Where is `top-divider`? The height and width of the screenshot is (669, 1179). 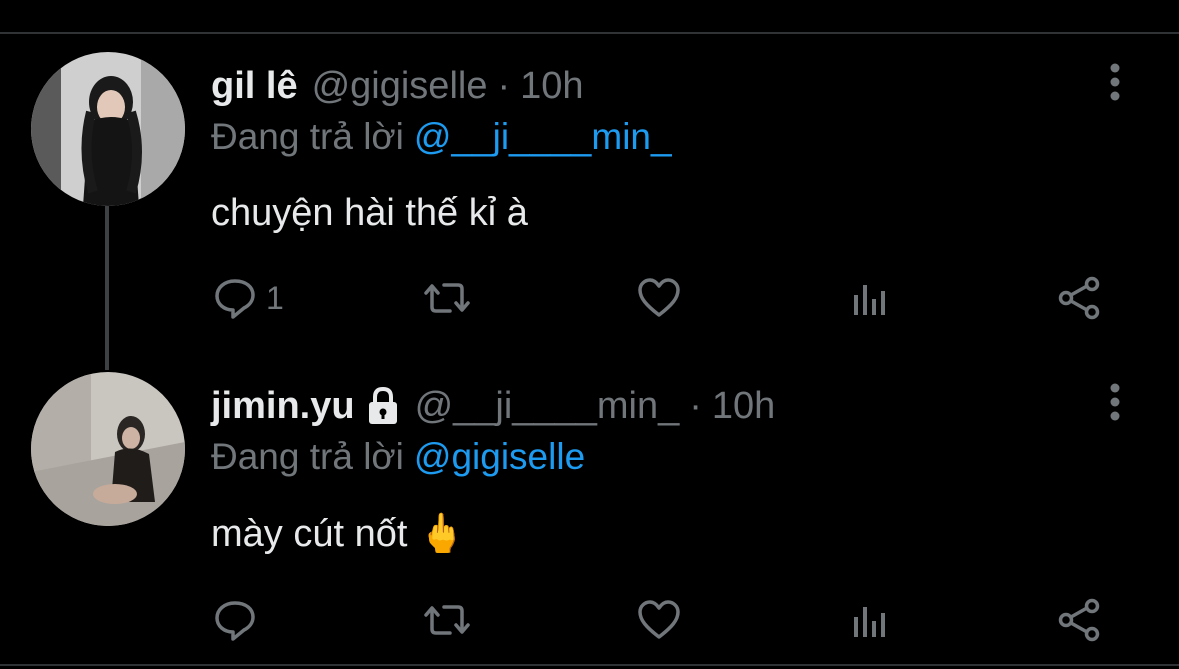 top-divider is located at coordinates (589, 33).